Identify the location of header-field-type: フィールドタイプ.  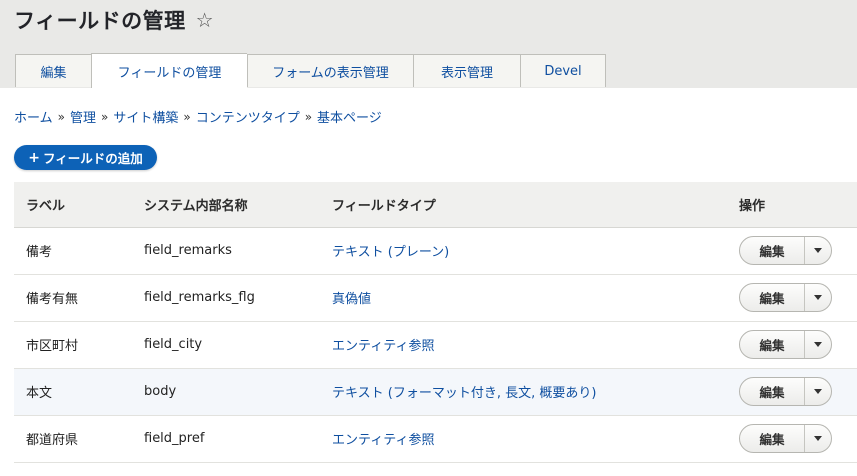
(523, 205).